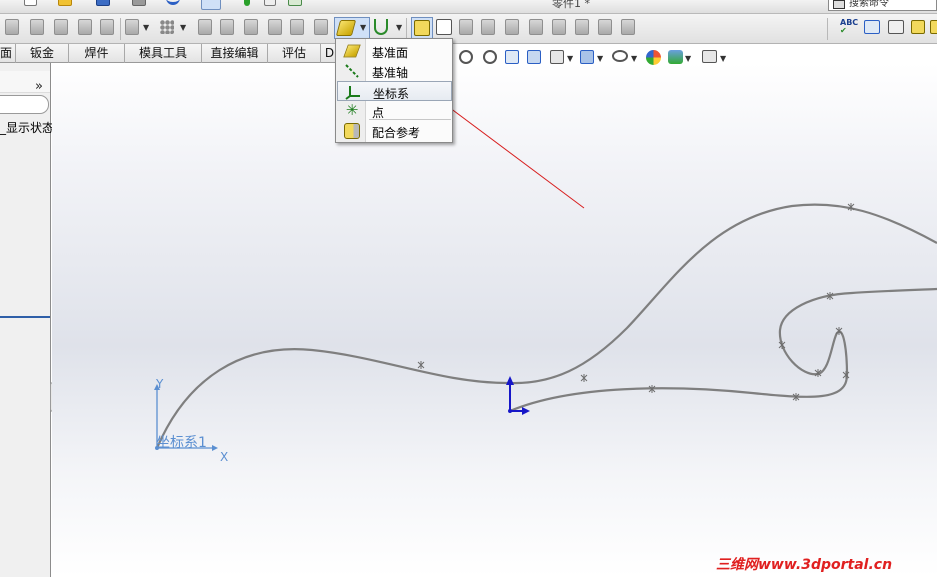  Describe the element at coordinates (849, 27) in the screenshot. I see `spell-check-icon: ABC ✔` at that location.